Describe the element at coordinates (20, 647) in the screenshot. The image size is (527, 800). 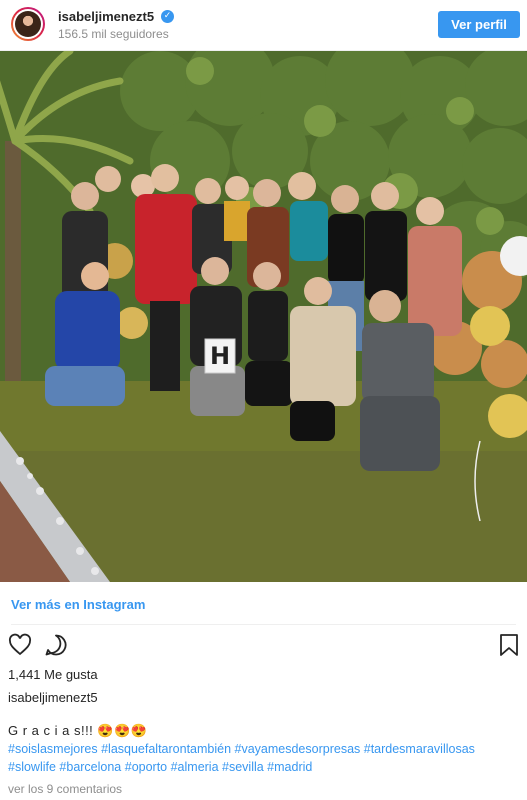
I see `heart-icon` at that location.